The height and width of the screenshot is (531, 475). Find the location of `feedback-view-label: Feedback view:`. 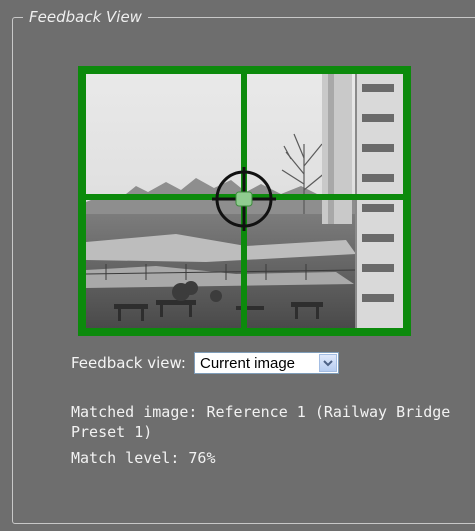

feedback-view-label: Feedback view: is located at coordinates (128, 363).